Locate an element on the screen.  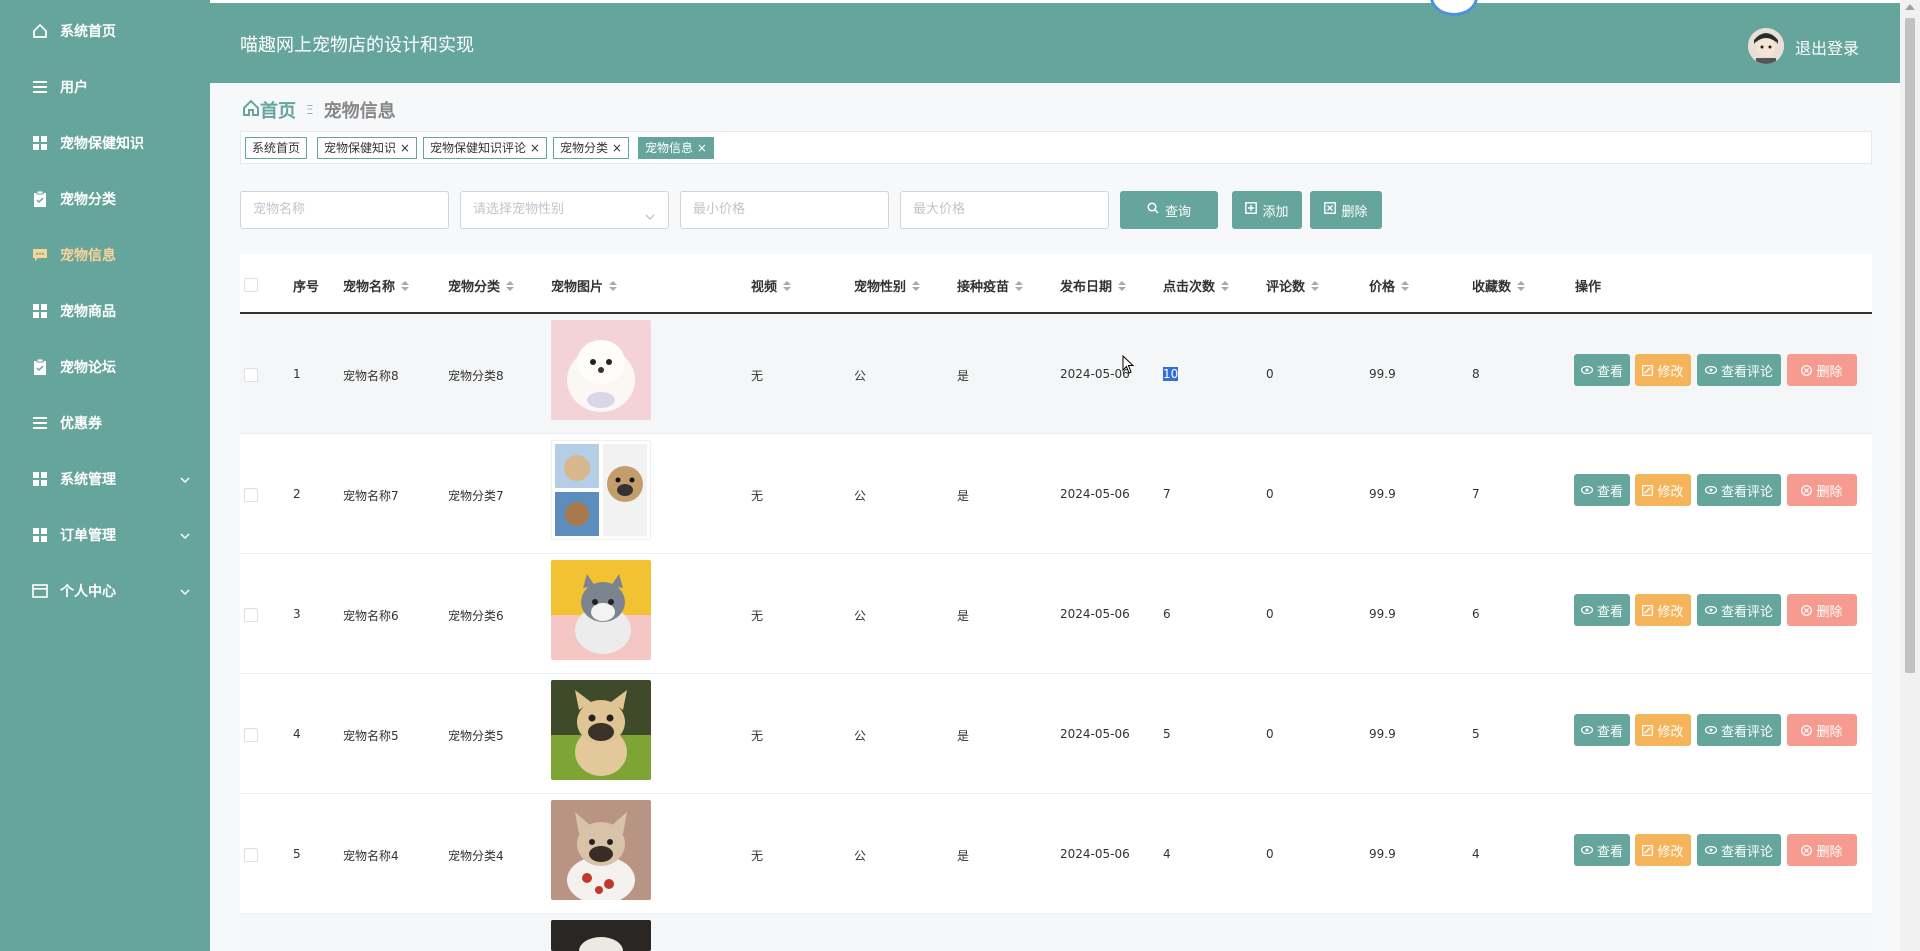
tag-pet-health-comments: 宠物保健知识评论 × is located at coordinates (485, 148).